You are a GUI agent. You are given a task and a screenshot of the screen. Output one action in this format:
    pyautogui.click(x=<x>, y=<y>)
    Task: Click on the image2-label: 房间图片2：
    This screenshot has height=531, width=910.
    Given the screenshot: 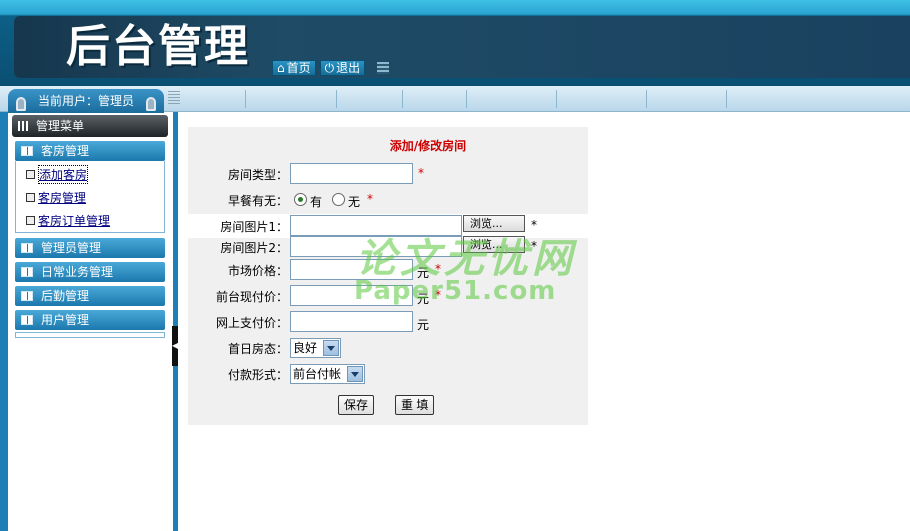 What is the action you would take?
    pyautogui.click(x=254, y=248)
    